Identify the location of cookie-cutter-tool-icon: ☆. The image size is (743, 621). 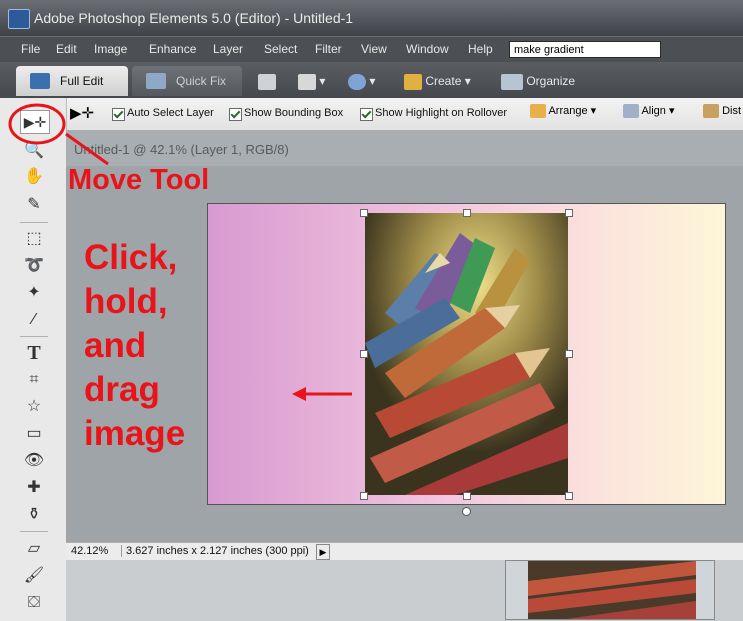
(34, 407).